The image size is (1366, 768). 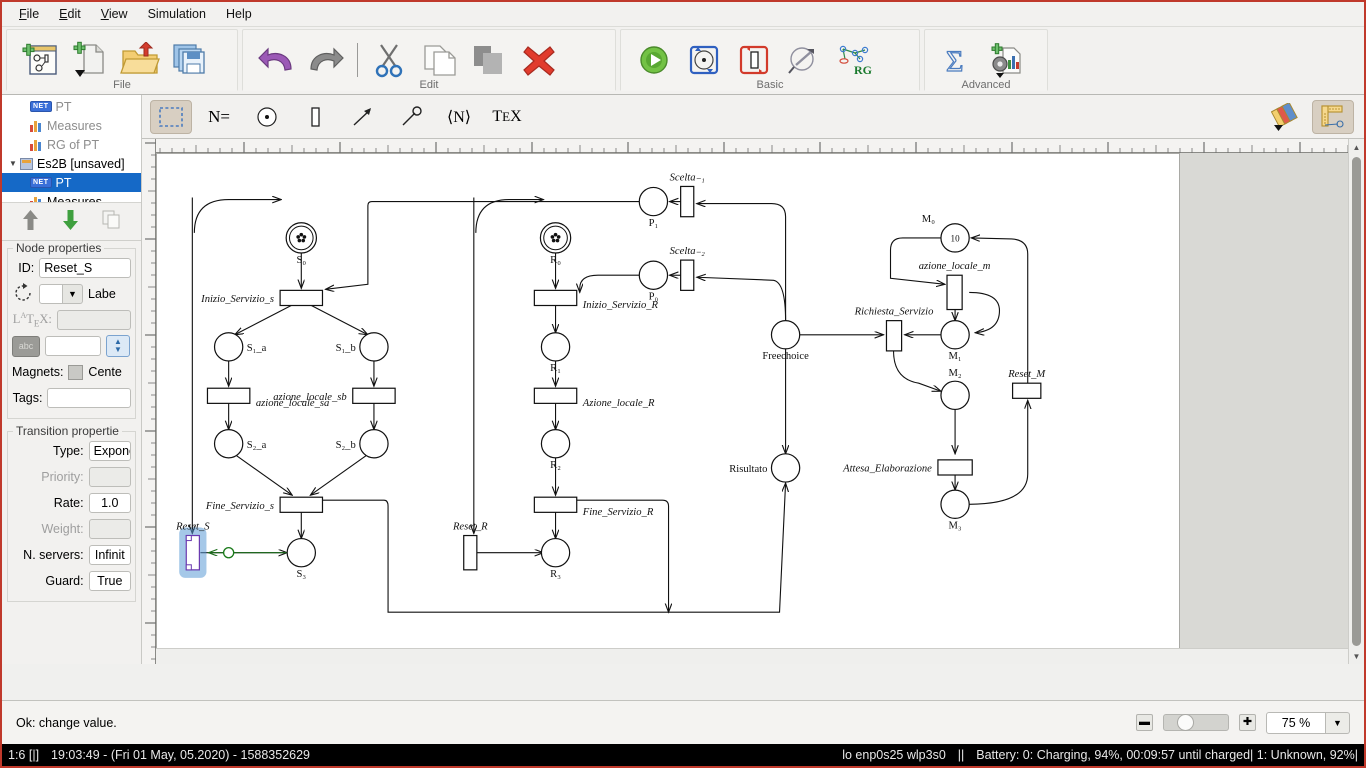 I want to click on transition-Azione_locale_R, so click(x=555, y=395).